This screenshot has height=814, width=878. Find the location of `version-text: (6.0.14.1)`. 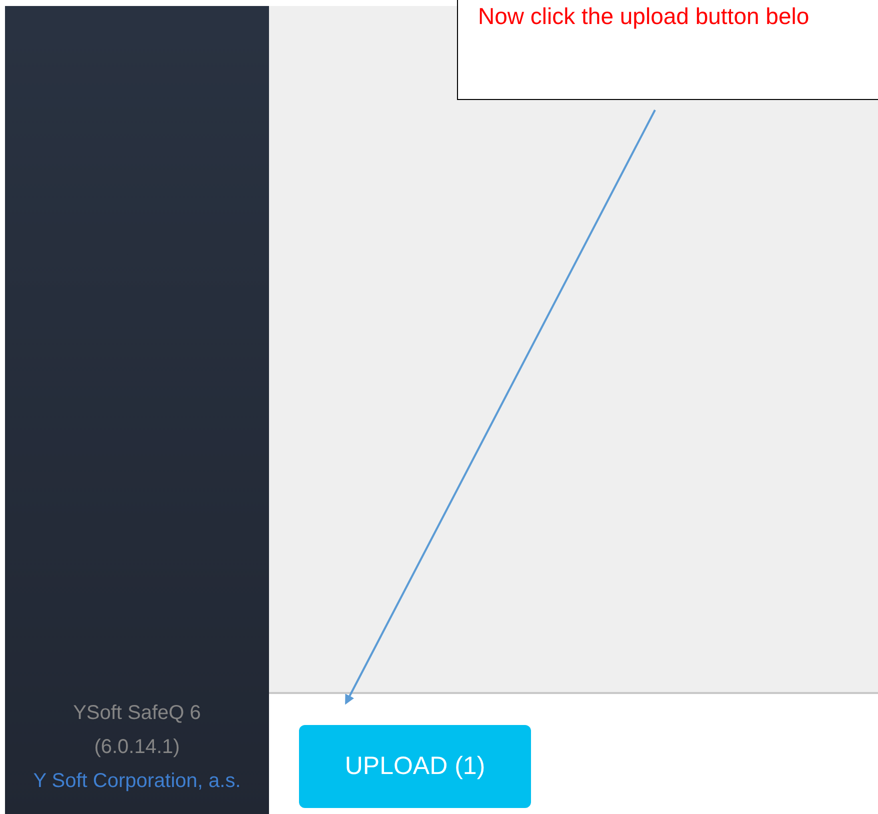

version-text: (6.0.14.1) is located at coordinates (137, 747).